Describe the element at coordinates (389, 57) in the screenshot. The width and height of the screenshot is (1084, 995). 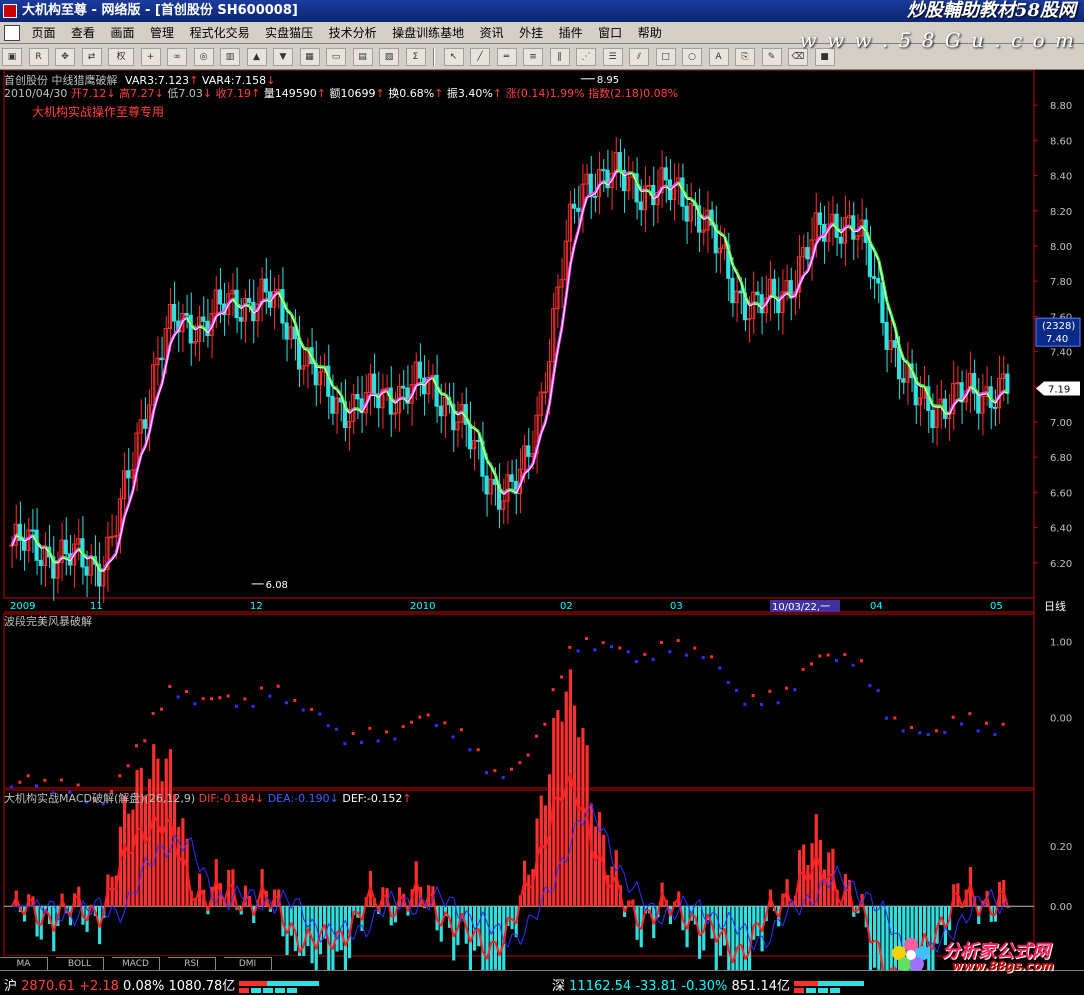
I see `split-icon: ▧` at that location.